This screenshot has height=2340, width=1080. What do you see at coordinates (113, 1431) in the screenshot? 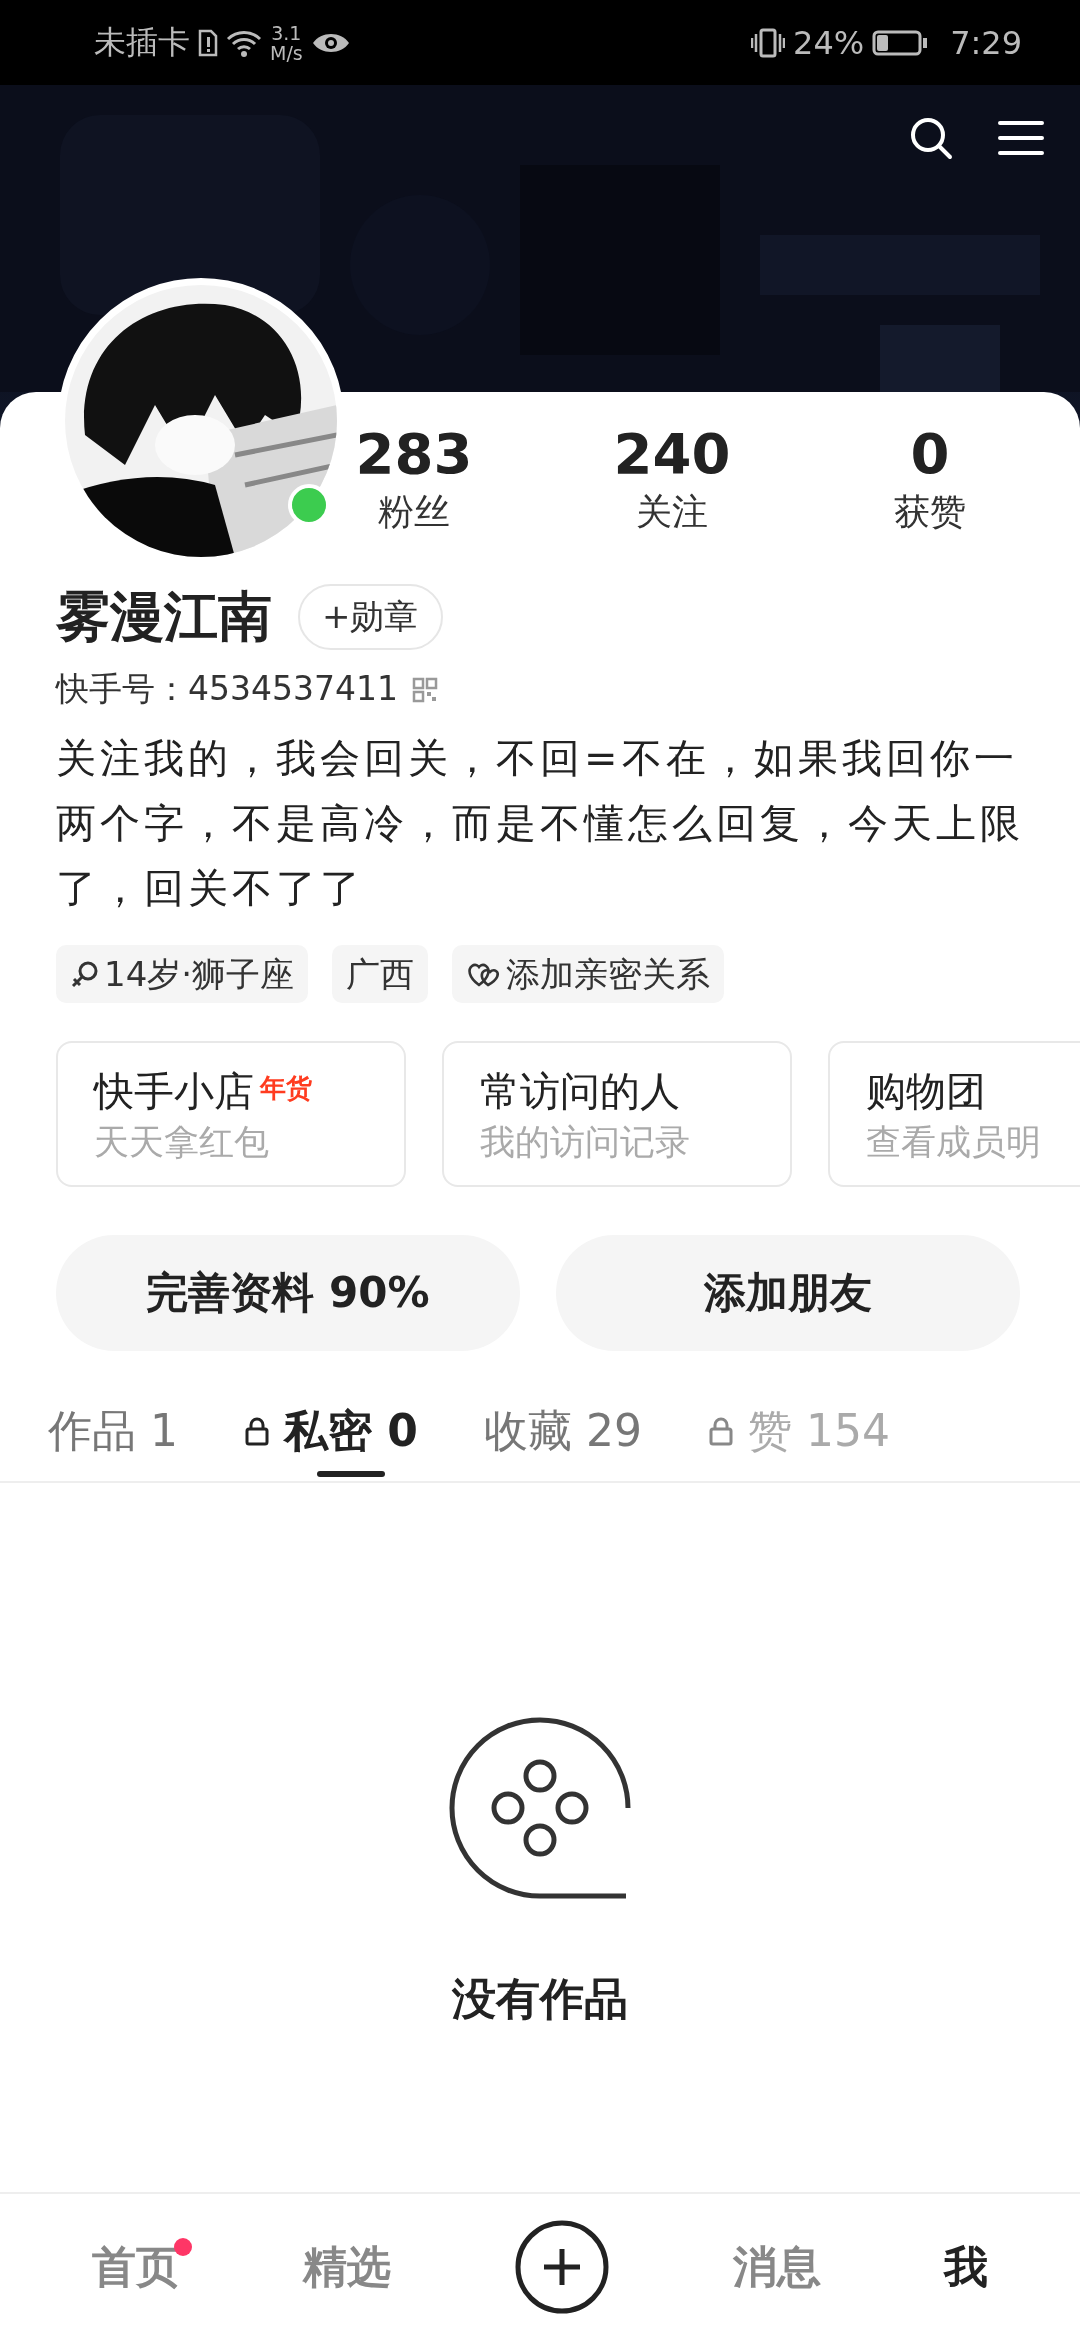
I see `content-tab: 作品 1` at bounding box center [113, 1431].